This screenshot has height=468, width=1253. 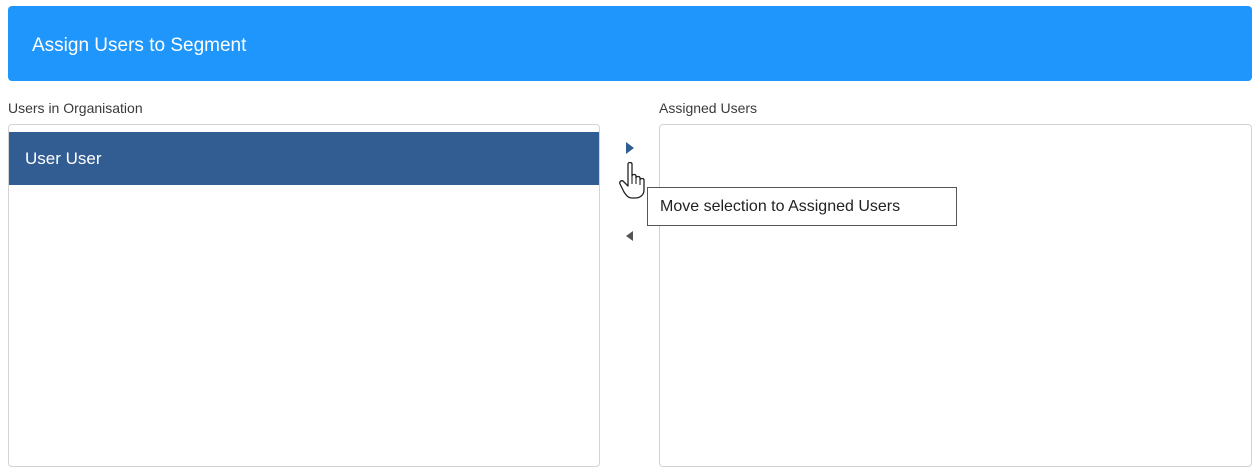 What do you see at coordinates (139, 45) in the screenshot?
I see `dialog-title: Assign Users to Segment` at bounding box center [139, 45].